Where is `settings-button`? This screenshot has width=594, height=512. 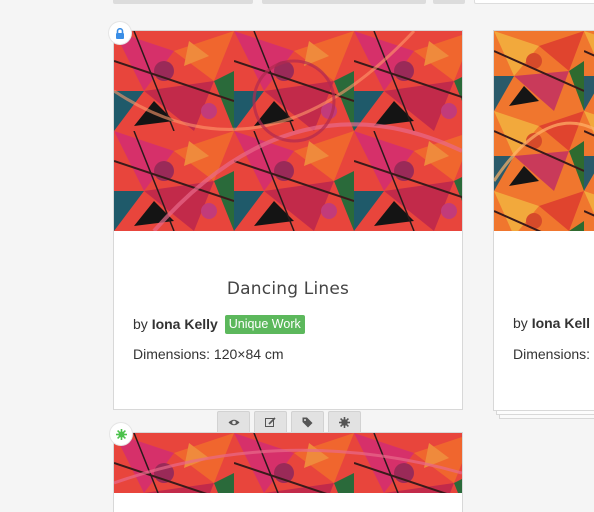 settings-button is located at coordinates (344, 422).